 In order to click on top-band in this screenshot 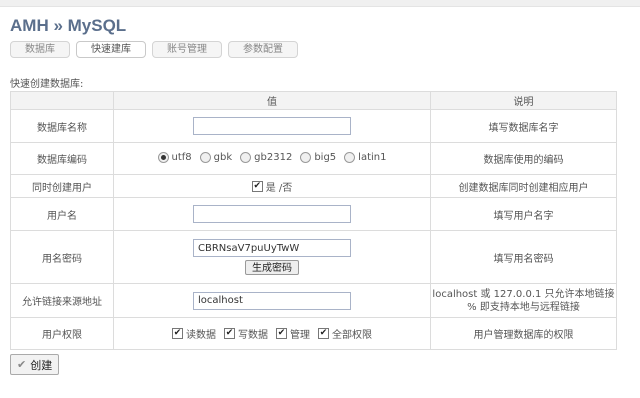, I will do `click(320, 3)`.